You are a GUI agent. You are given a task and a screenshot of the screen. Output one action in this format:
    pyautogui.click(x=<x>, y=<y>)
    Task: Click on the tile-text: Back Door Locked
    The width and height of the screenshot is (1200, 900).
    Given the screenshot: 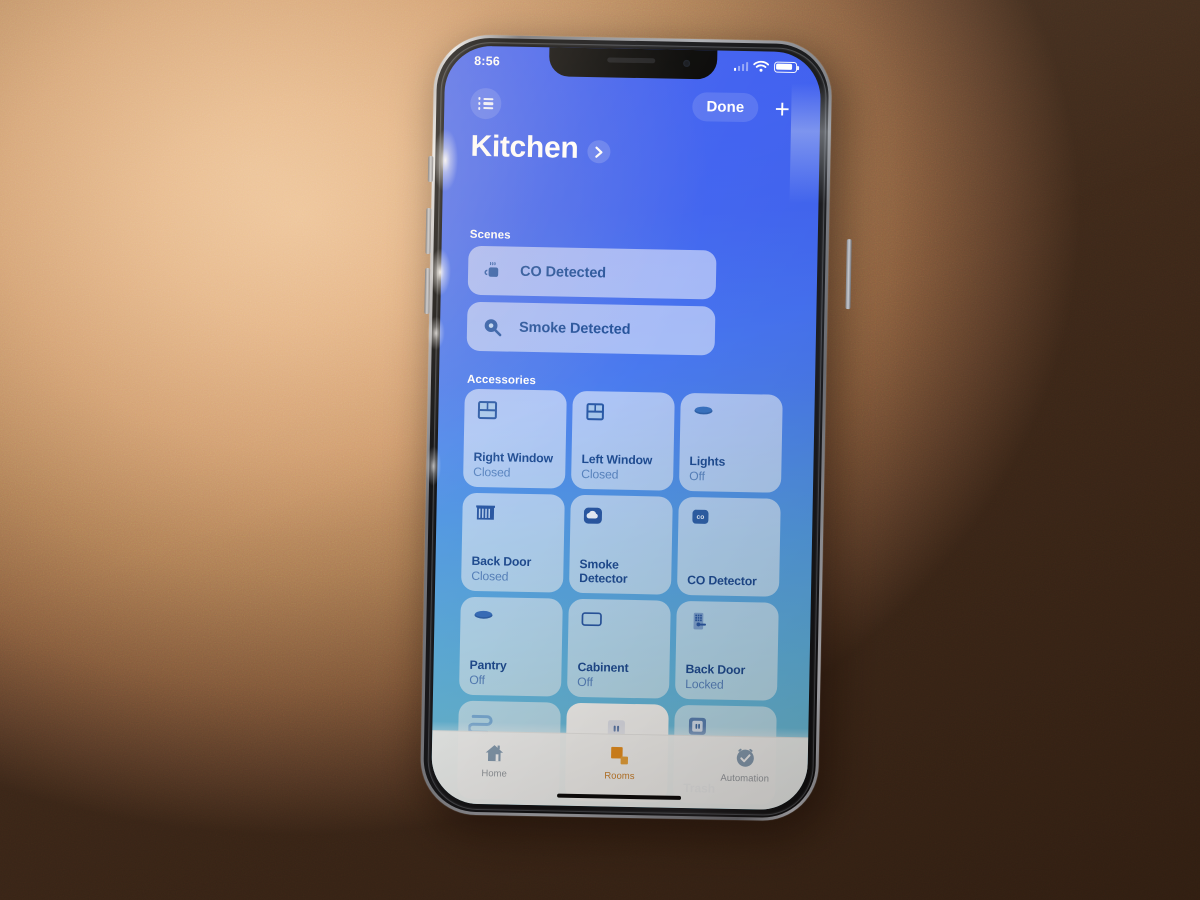 What is the action you would take?
    pyautogui.click(x=728, y=677)
    